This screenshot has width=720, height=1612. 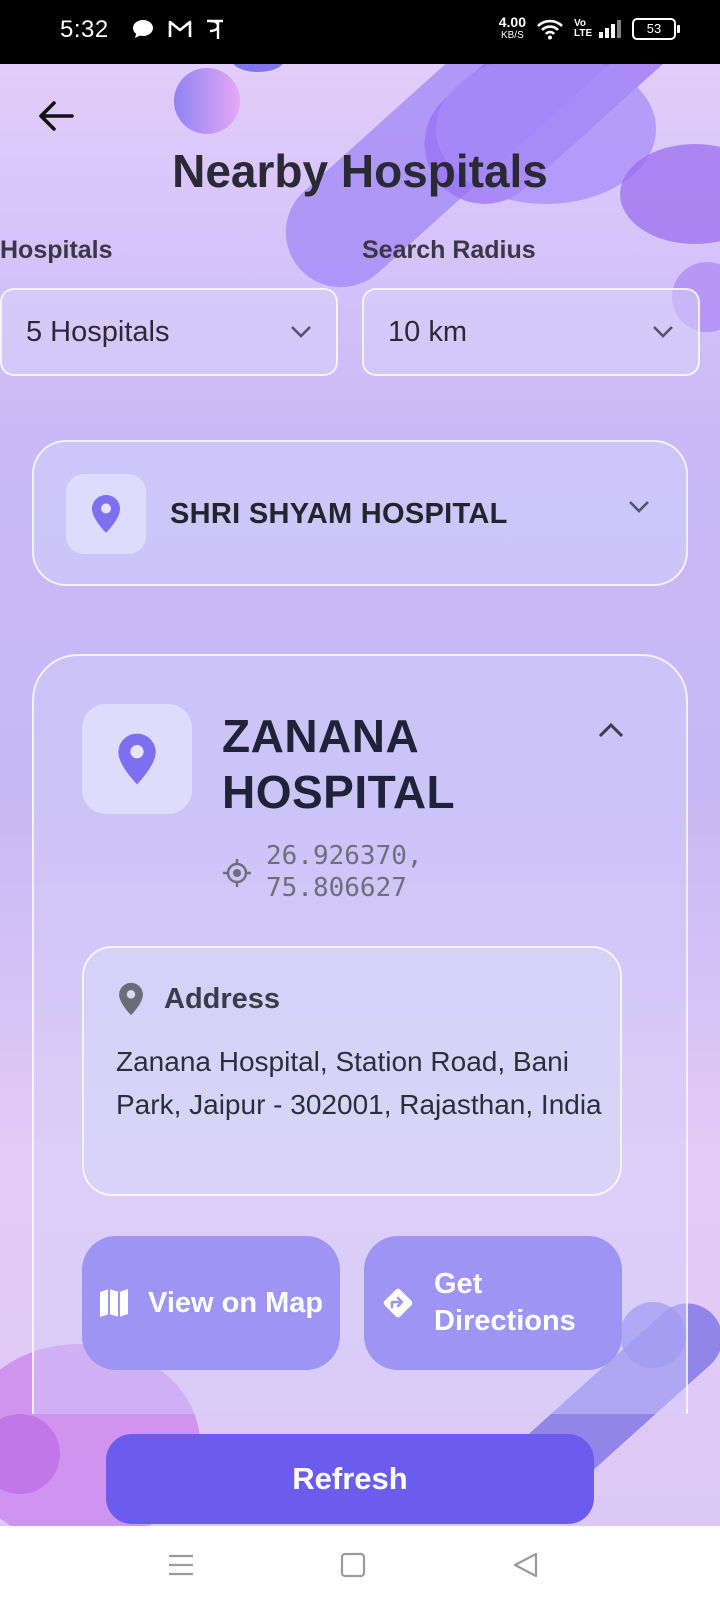 What do you see at coordinates (550, 29) in the screenshot?
I see `wifi-icon` at bounding box center [550, 29].